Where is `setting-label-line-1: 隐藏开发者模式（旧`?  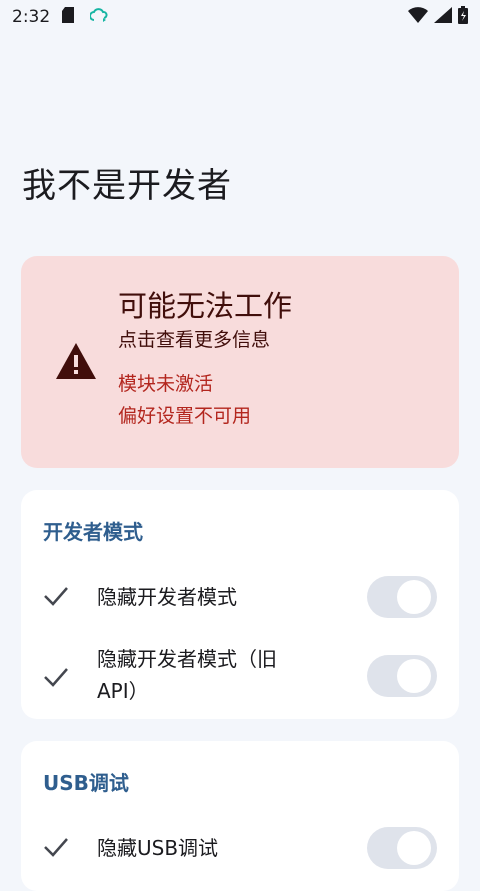
setting-label-line-1: 隐藏开发者模式（旧 is located at coordinates (187, 659).